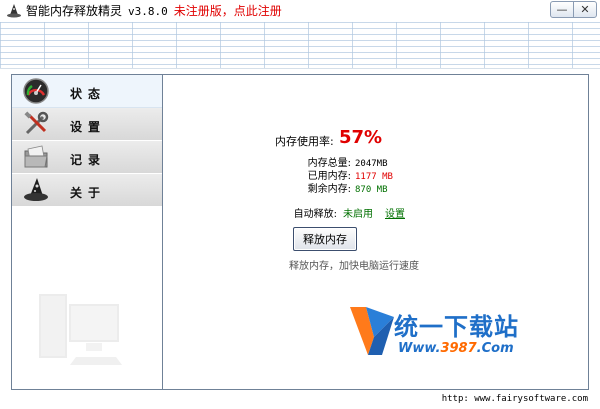 The width and height of the screenshot is (600, 409). I want to click on auto-release-row: 自动释放: 未启用 设置, so click(342, 212).